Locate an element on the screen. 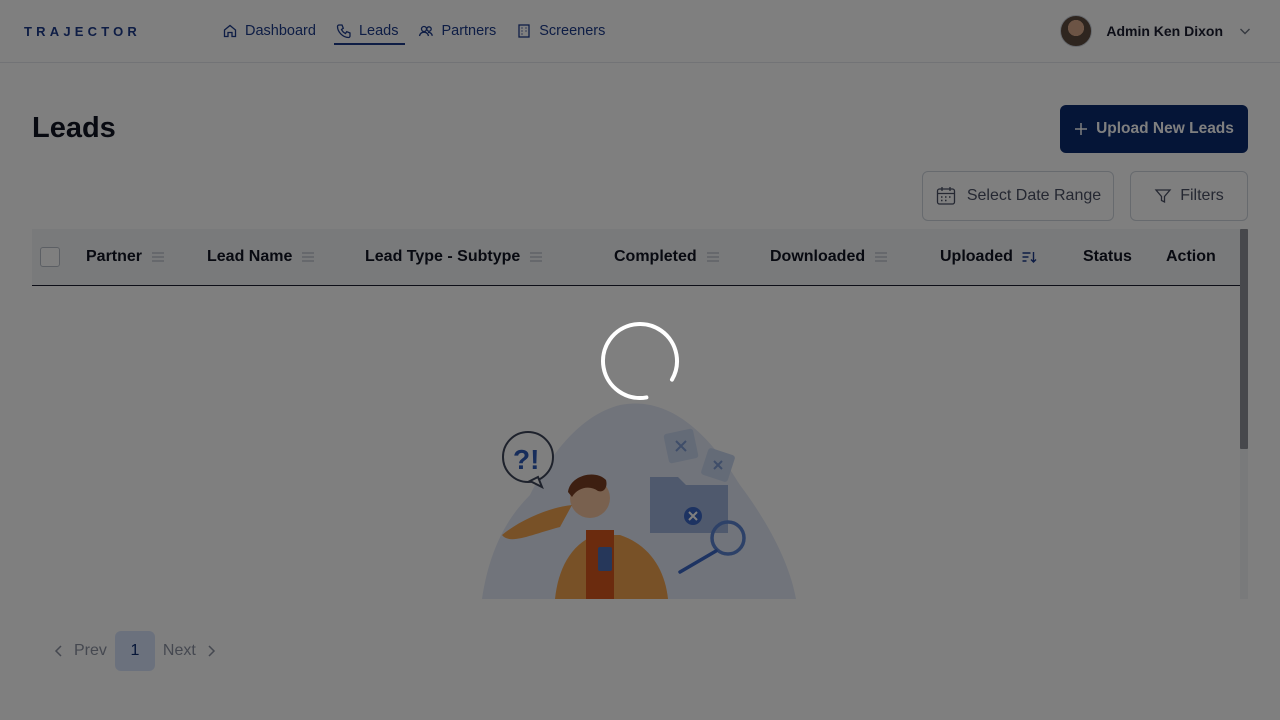  loading-spinner-icon is located at coordinates (640, 361).